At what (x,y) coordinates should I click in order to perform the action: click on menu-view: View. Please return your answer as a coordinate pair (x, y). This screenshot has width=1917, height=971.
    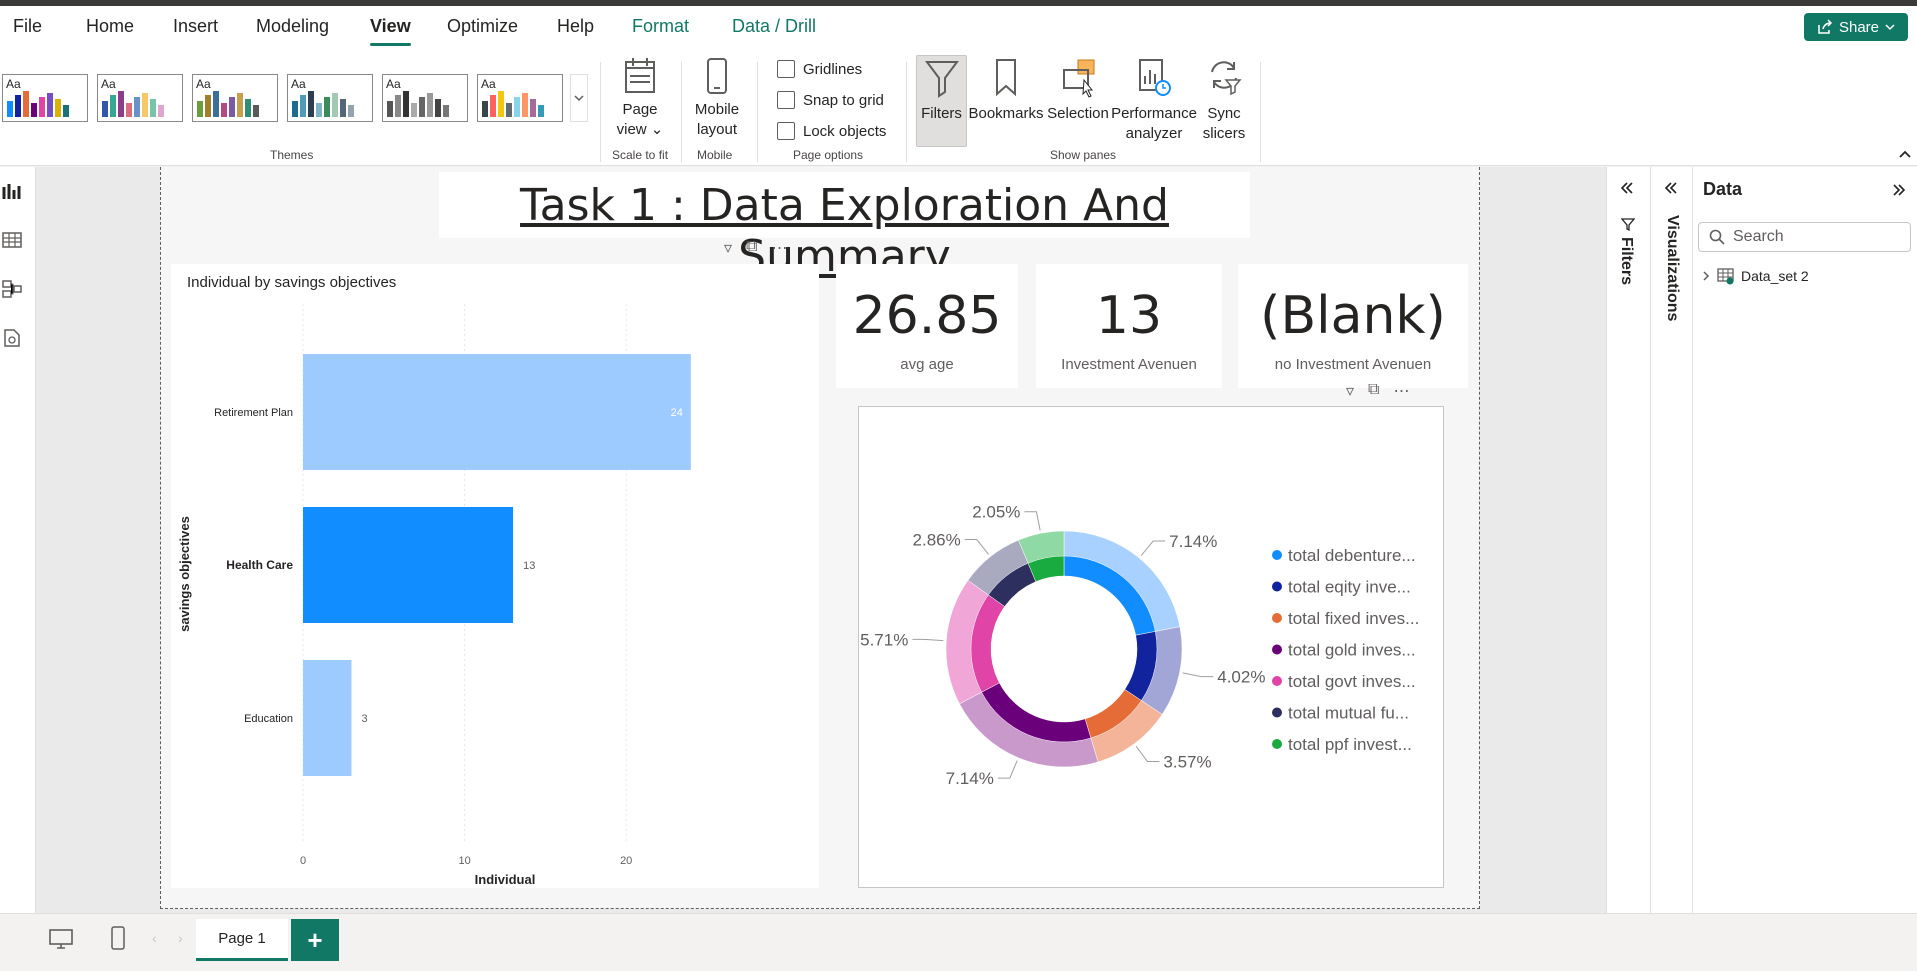
    Looking at the image, I should click on (390, 31).